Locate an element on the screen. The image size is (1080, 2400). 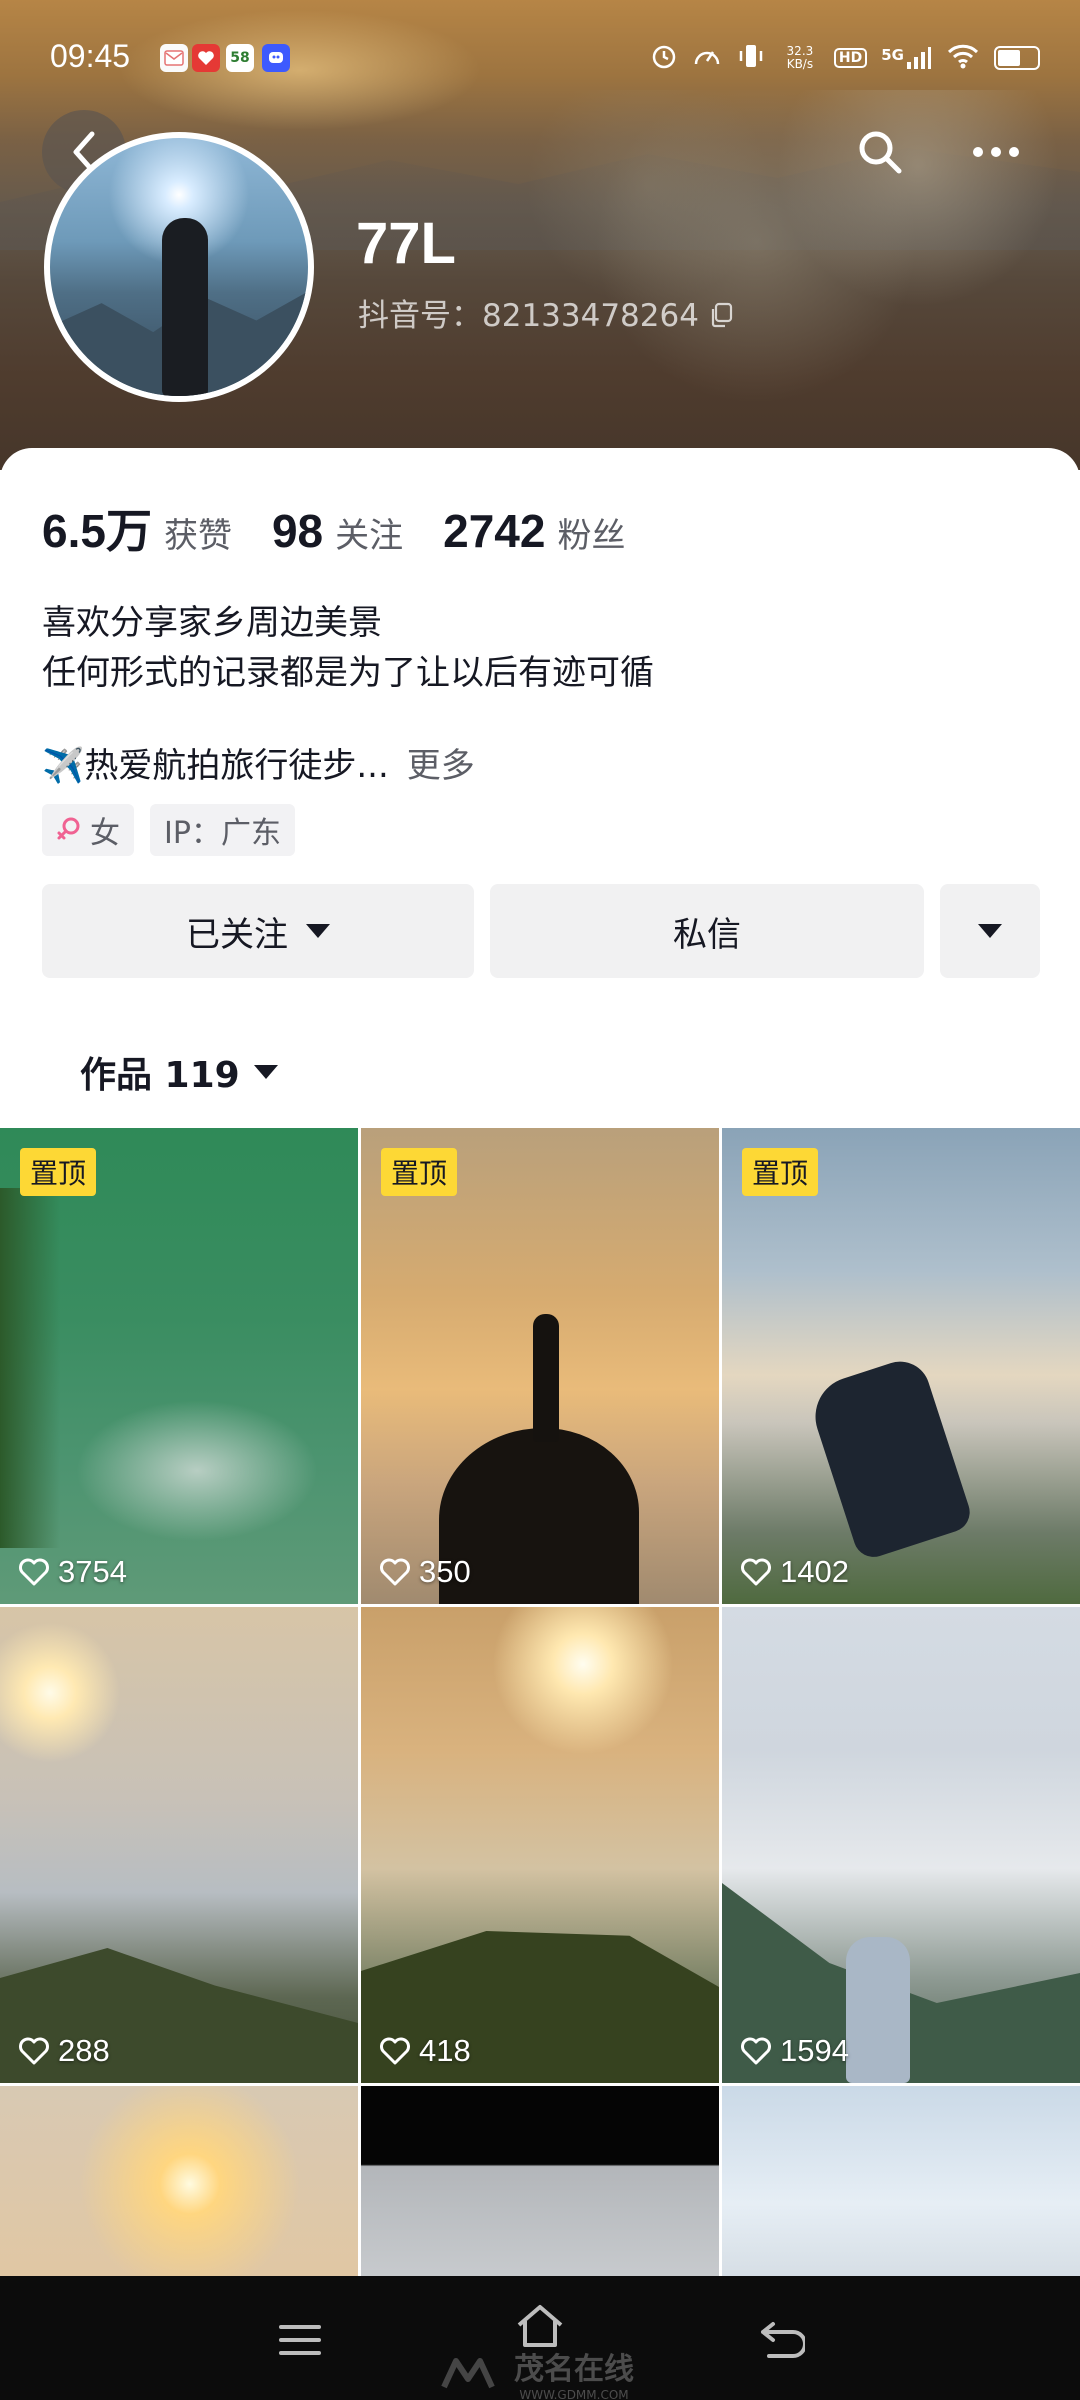
more-actions-button is located at coordinates (990, 931).